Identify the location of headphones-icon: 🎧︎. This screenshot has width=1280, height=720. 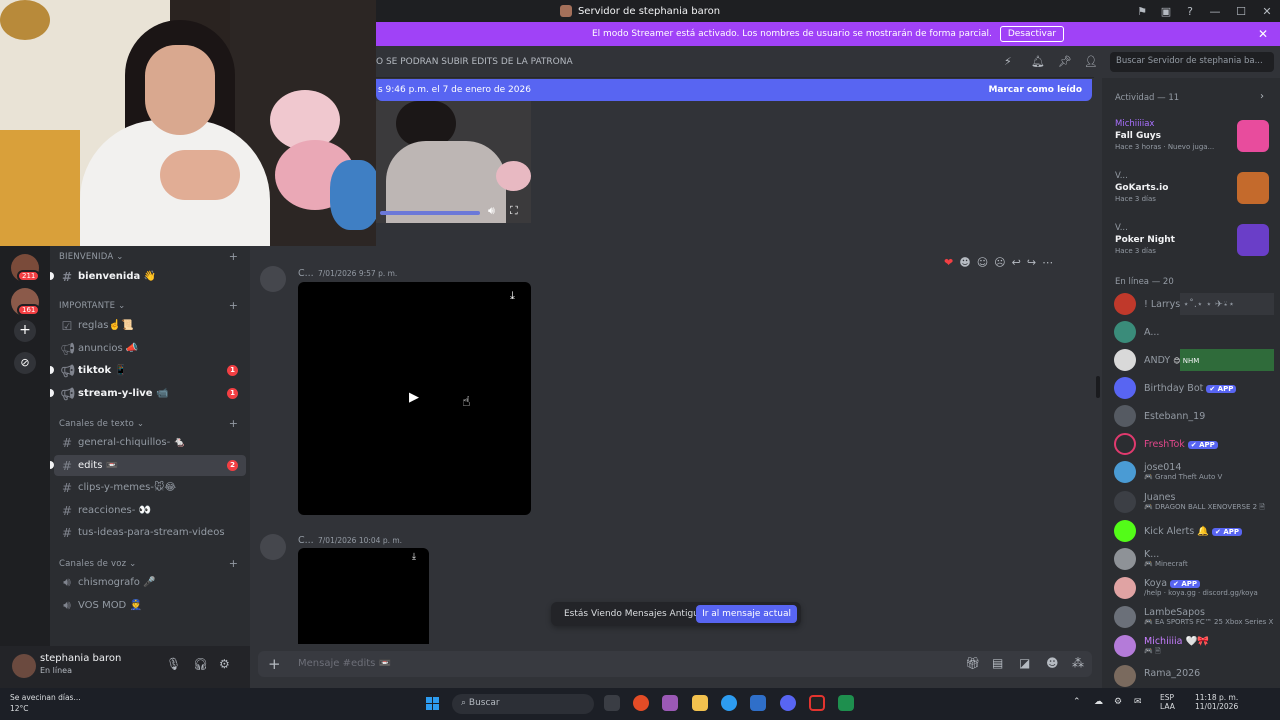
(200, 664).